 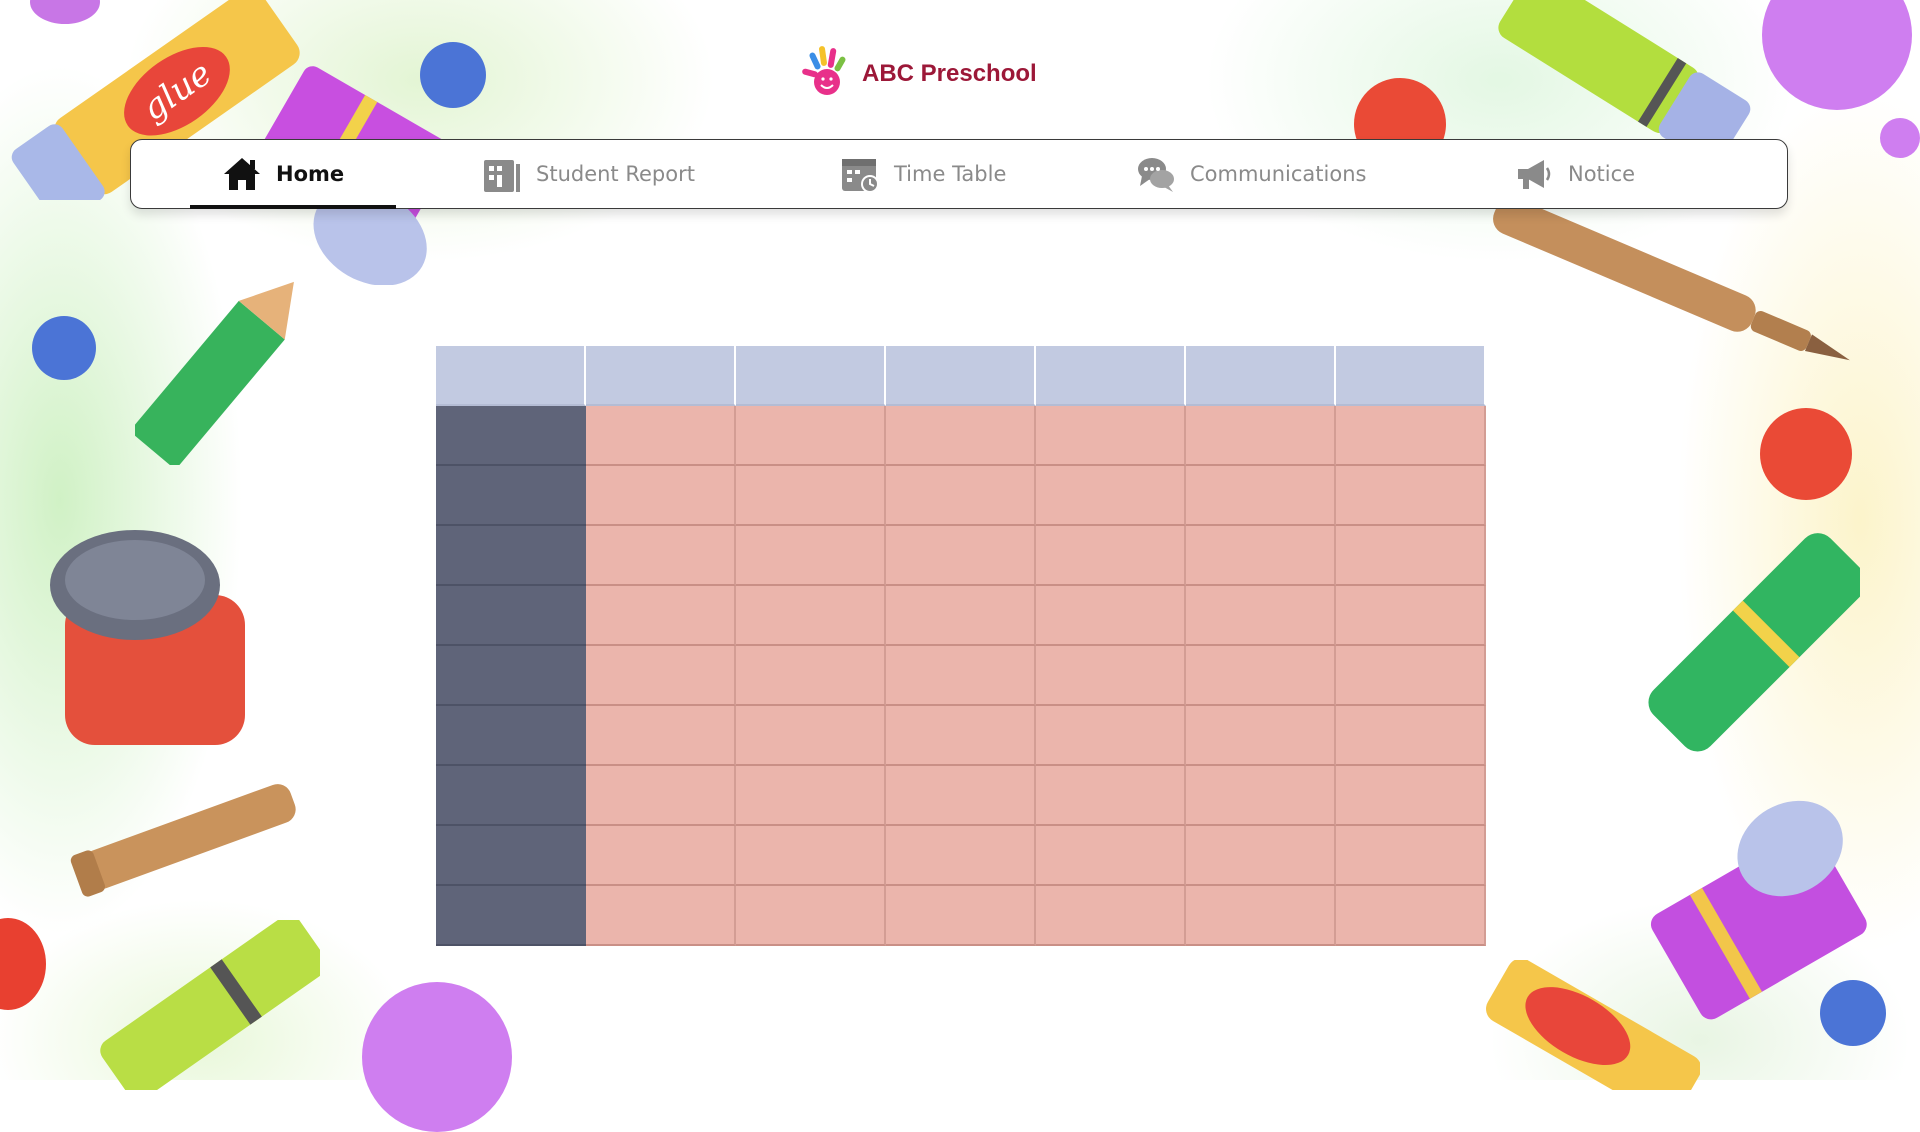 What do you see at coordinates (615, 174) in the screenshot?
I see `nav-item-student-report-label: Student Report` at bounding box center [615, 174].